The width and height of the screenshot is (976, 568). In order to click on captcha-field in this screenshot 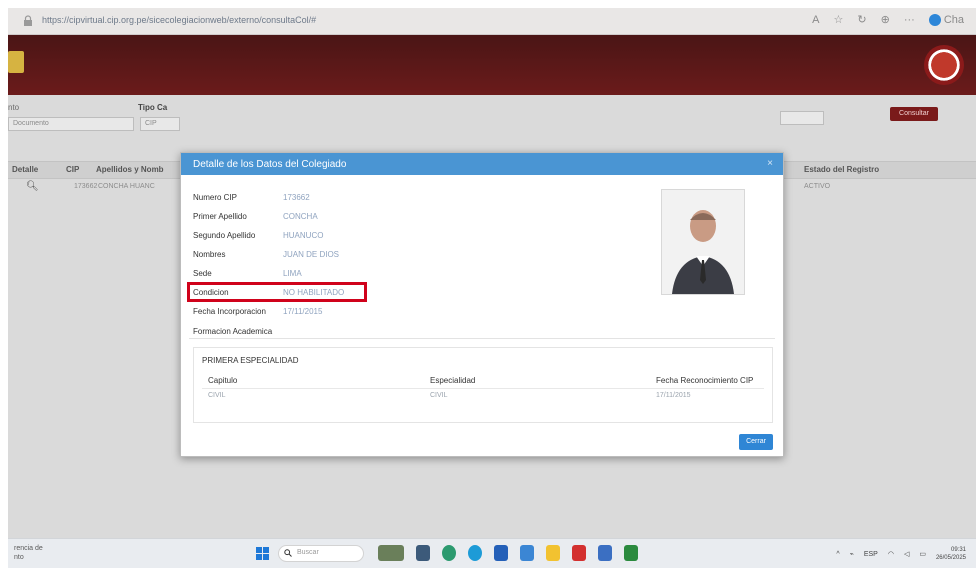, I will do `click(802, 118)`.